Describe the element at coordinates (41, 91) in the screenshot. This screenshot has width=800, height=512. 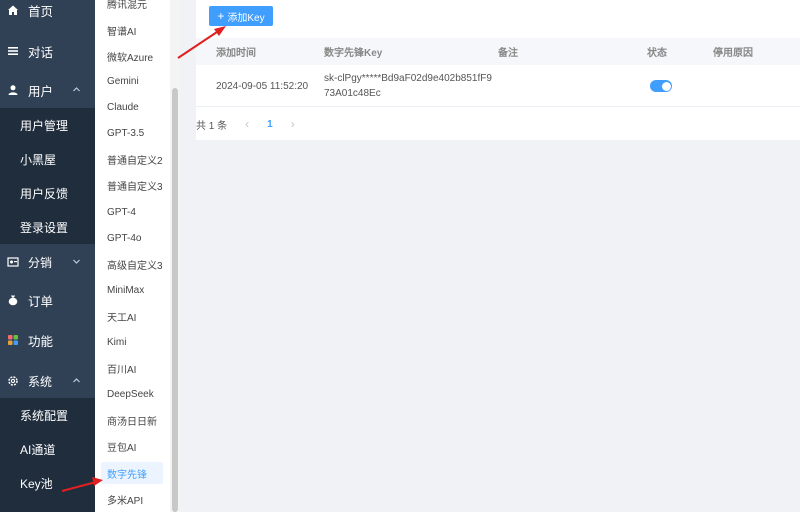
I see `sidebar-item-label: 用户` at that location.